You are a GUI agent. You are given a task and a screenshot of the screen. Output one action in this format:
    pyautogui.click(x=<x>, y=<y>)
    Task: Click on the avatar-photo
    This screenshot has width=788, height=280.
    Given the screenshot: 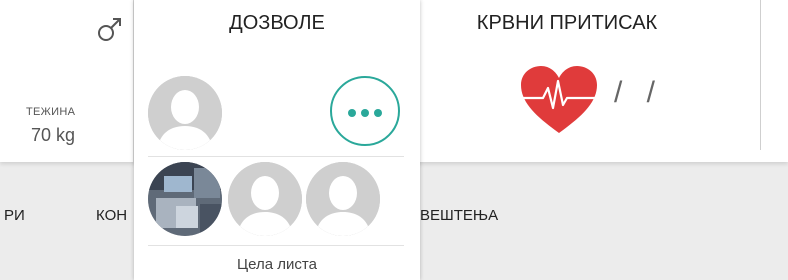 What is the action you would take?
    pyautogui.click(x=185, y=199)
    